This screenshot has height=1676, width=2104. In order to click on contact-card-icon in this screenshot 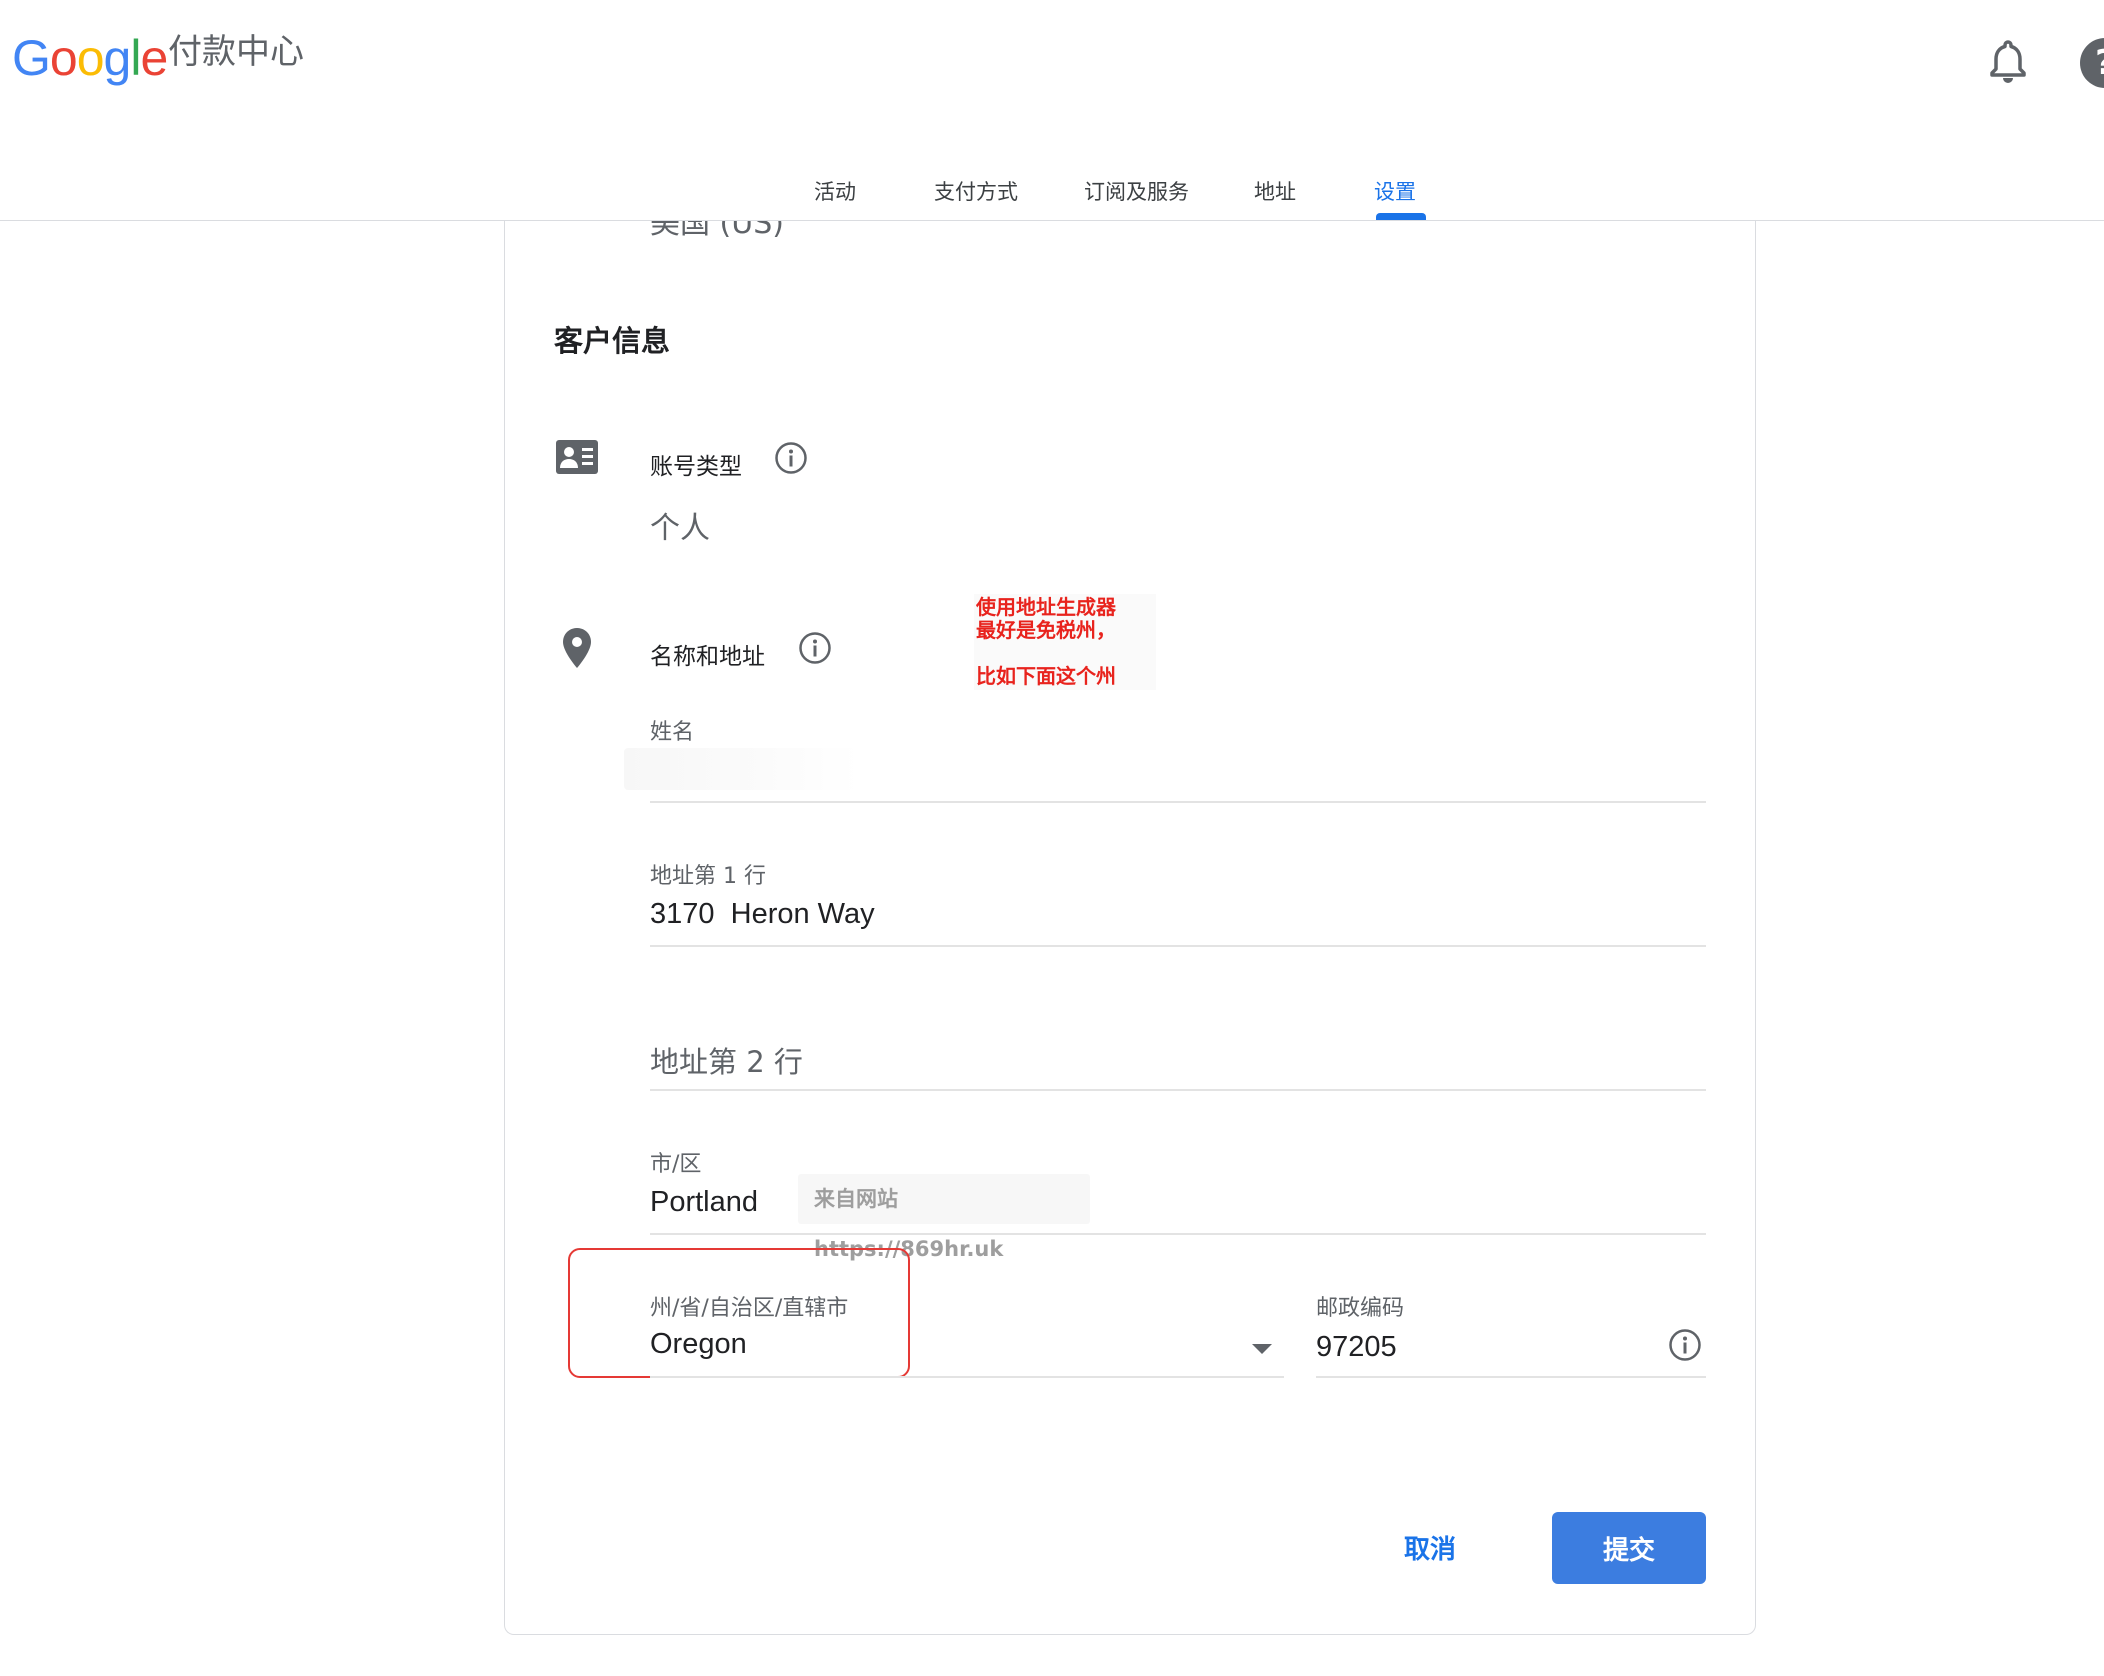, I will do `click(577, 457)`.